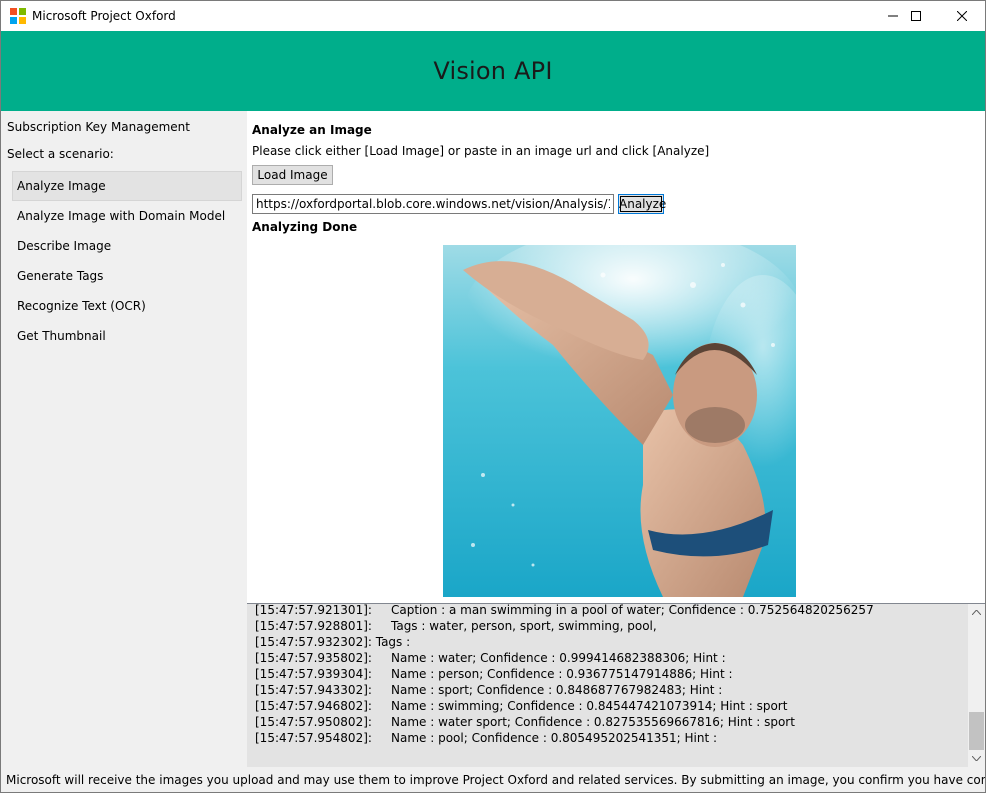  I want to click on scroll-up-button, so click(976, 612).